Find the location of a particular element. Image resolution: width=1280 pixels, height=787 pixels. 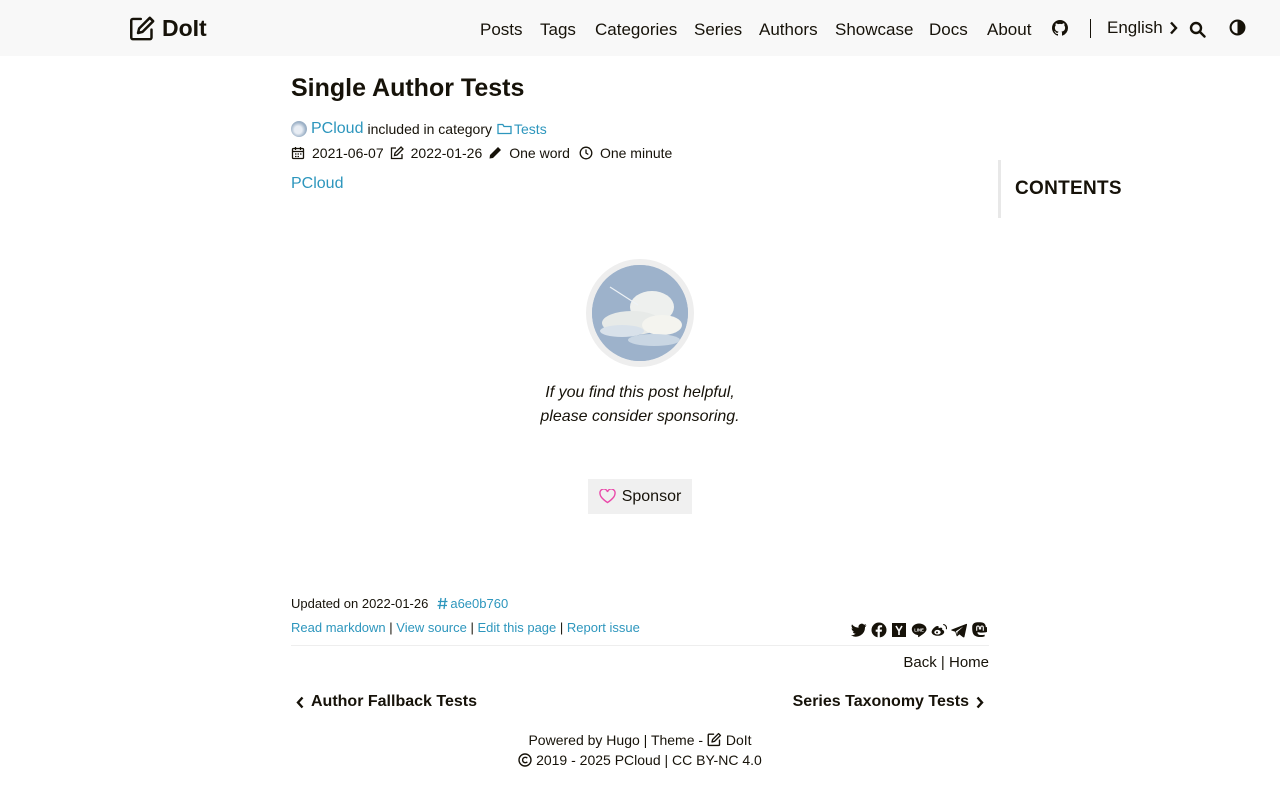

powered-by: Powered by Hugo | Theme - DoIt is located at coordinates (640, 740).